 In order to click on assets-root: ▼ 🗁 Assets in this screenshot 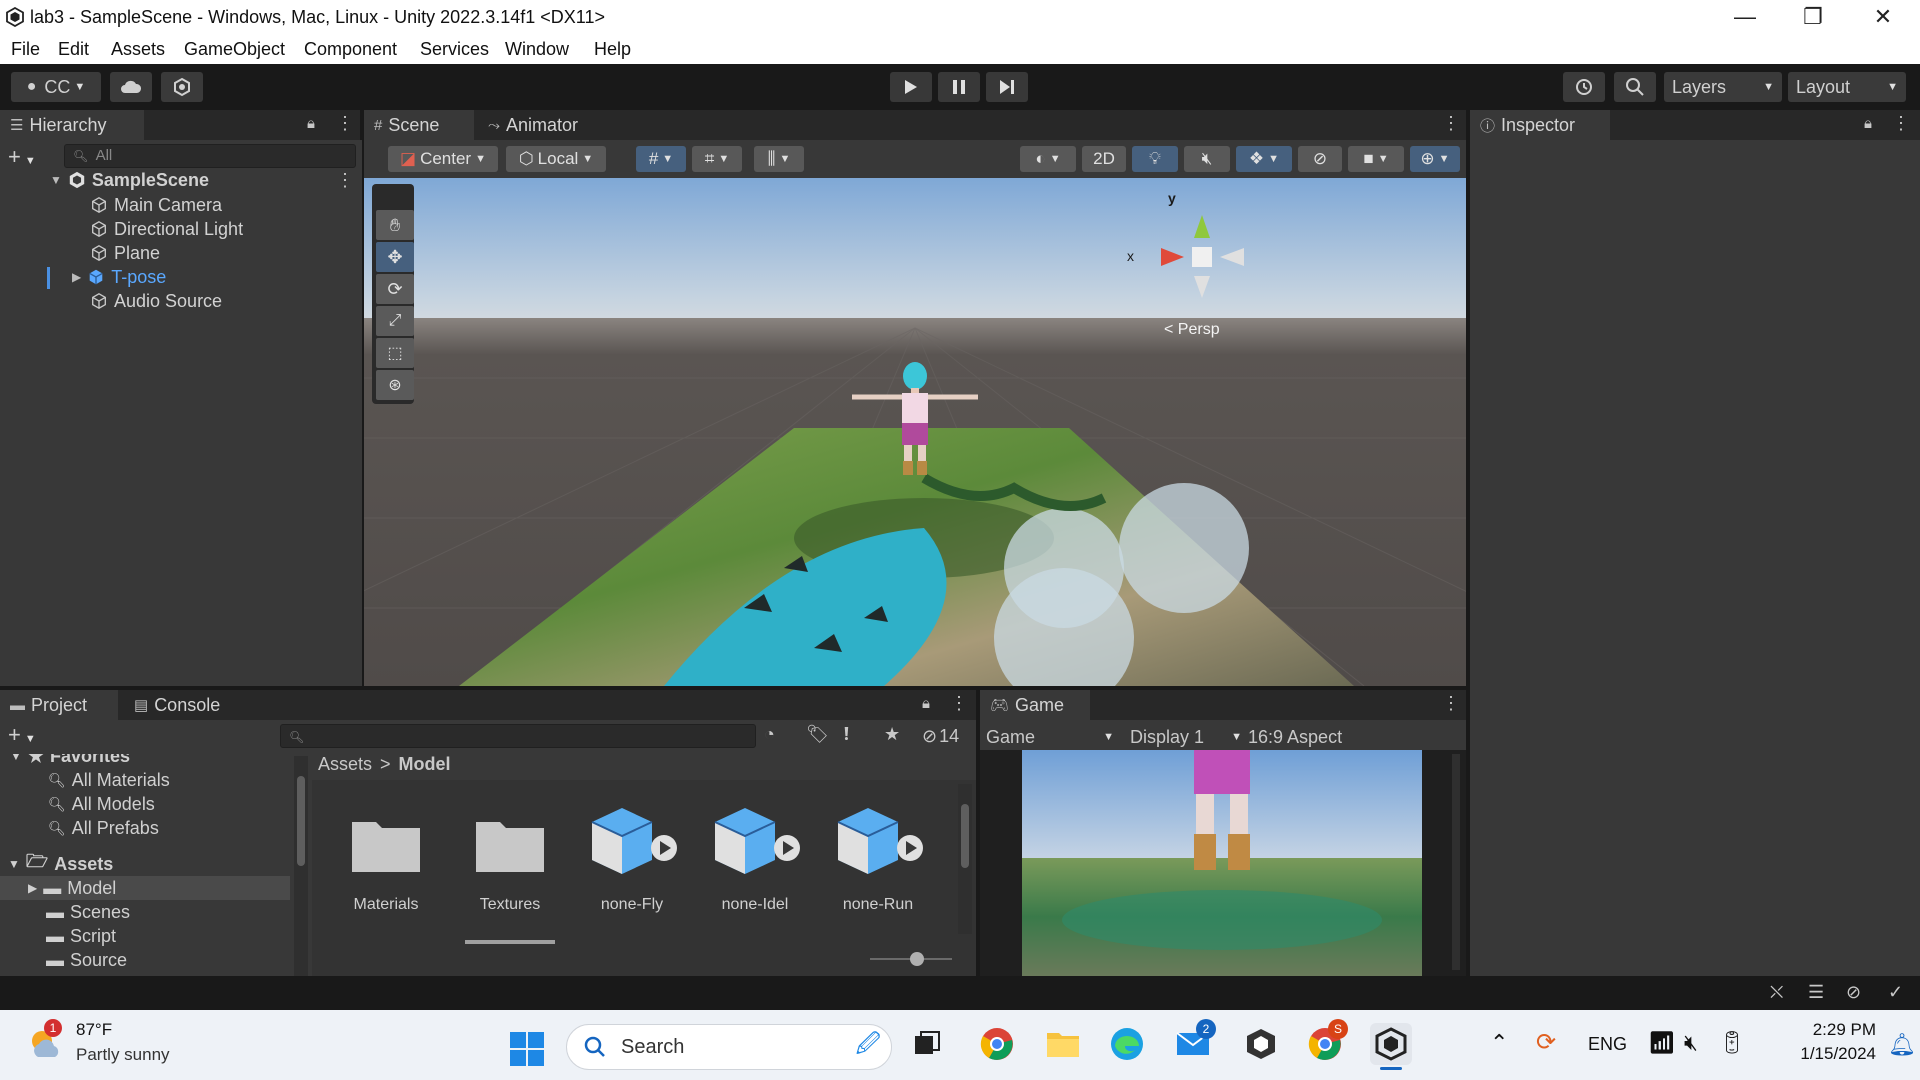, I will do `click(60, 863)`.